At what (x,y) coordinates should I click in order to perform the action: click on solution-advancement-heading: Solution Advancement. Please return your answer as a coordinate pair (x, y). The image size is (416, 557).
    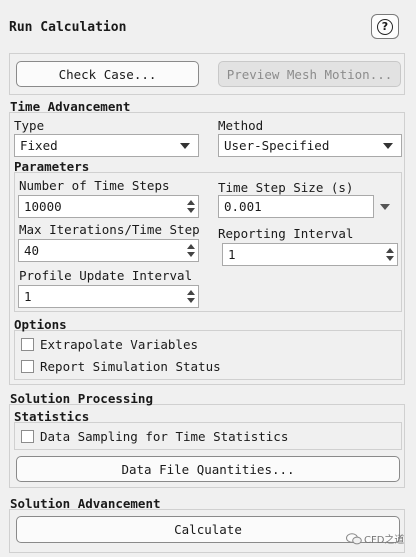
    Looking at the image, I should click on (85, 503).